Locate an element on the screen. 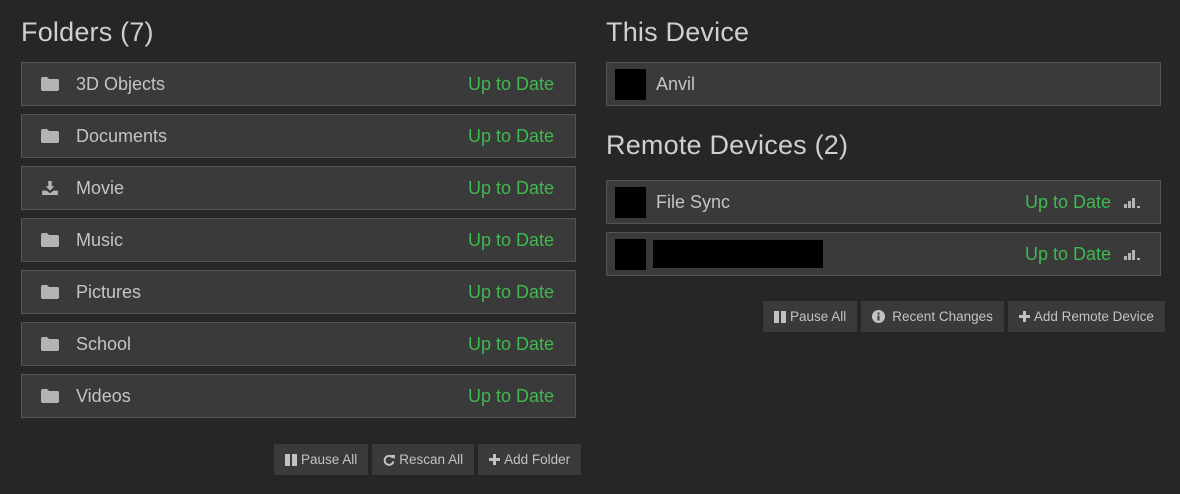 The height and width of the screenshot is (494, 1180). folders-button-bar: Pause All Rescan All Add Folder is located at coordinates (428, 459).